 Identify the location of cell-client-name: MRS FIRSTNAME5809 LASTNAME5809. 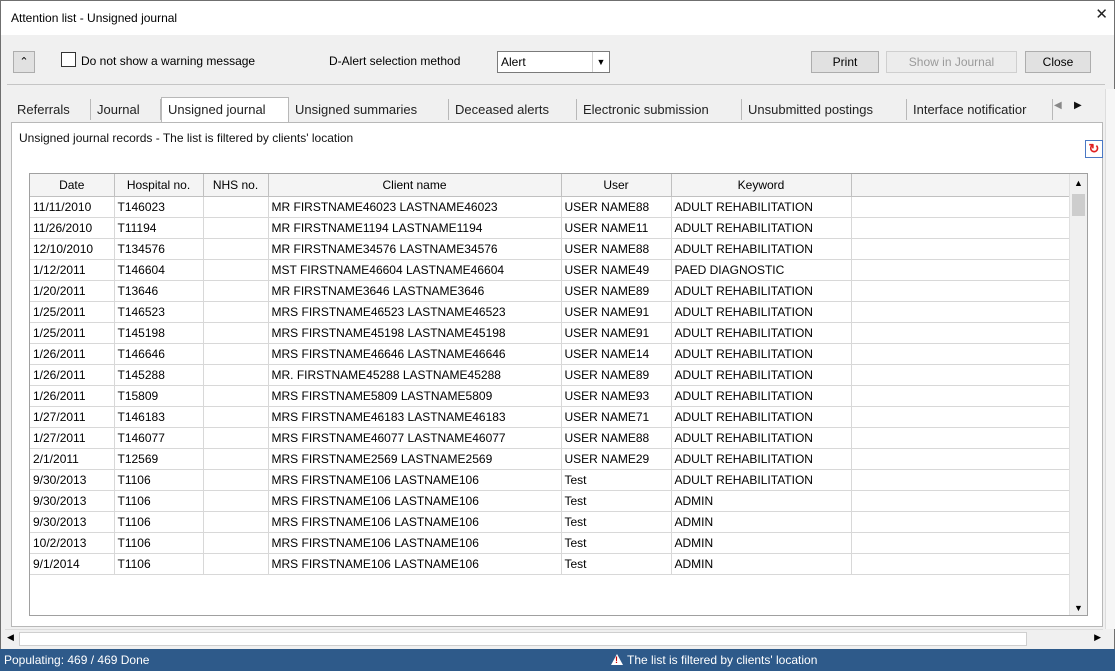
(415, 396).